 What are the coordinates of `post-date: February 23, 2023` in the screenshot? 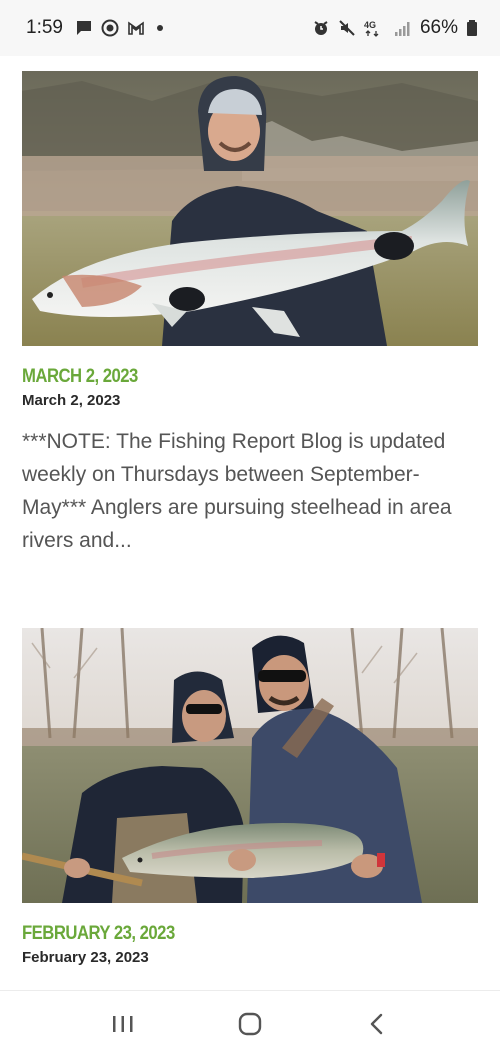 It's located at (85, 957).